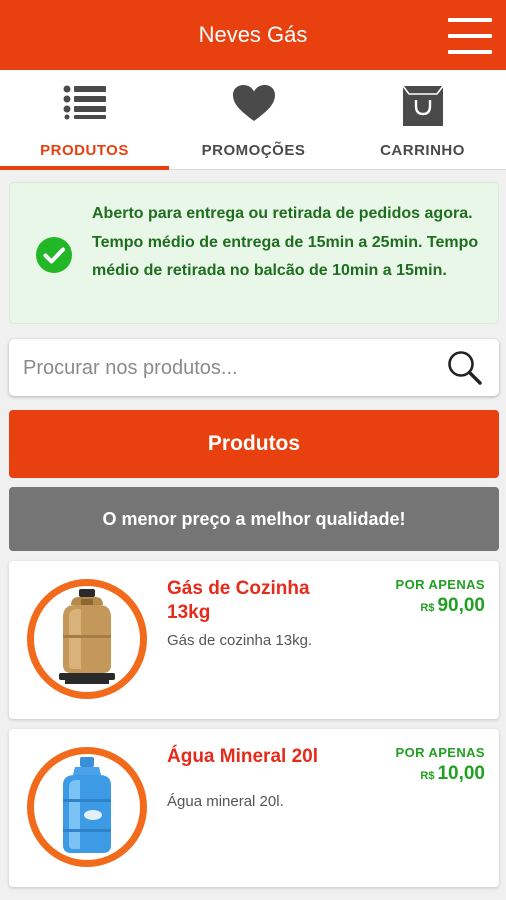  What do you see at coordinates (87, 639) in the screenshot?
I see `gas-cylinder-icon` at bounding box center [87, 639].